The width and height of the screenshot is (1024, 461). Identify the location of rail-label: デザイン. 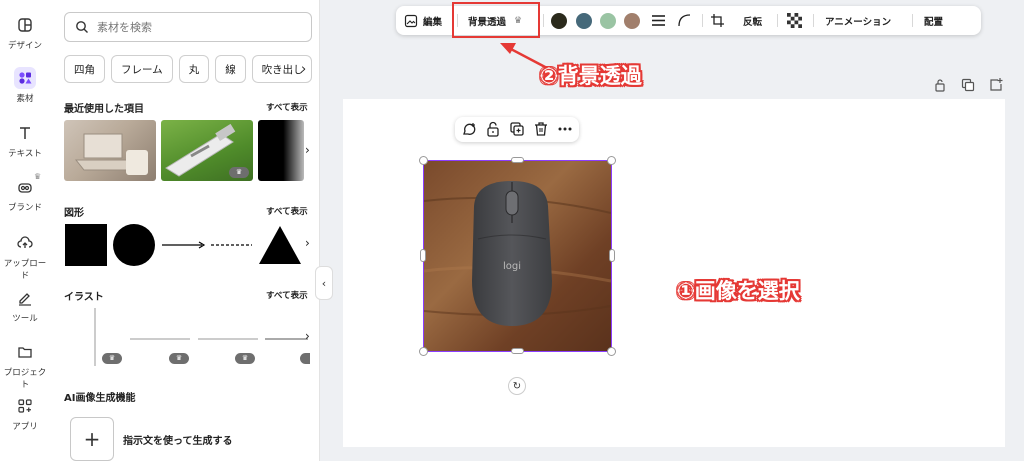
(24, 46).